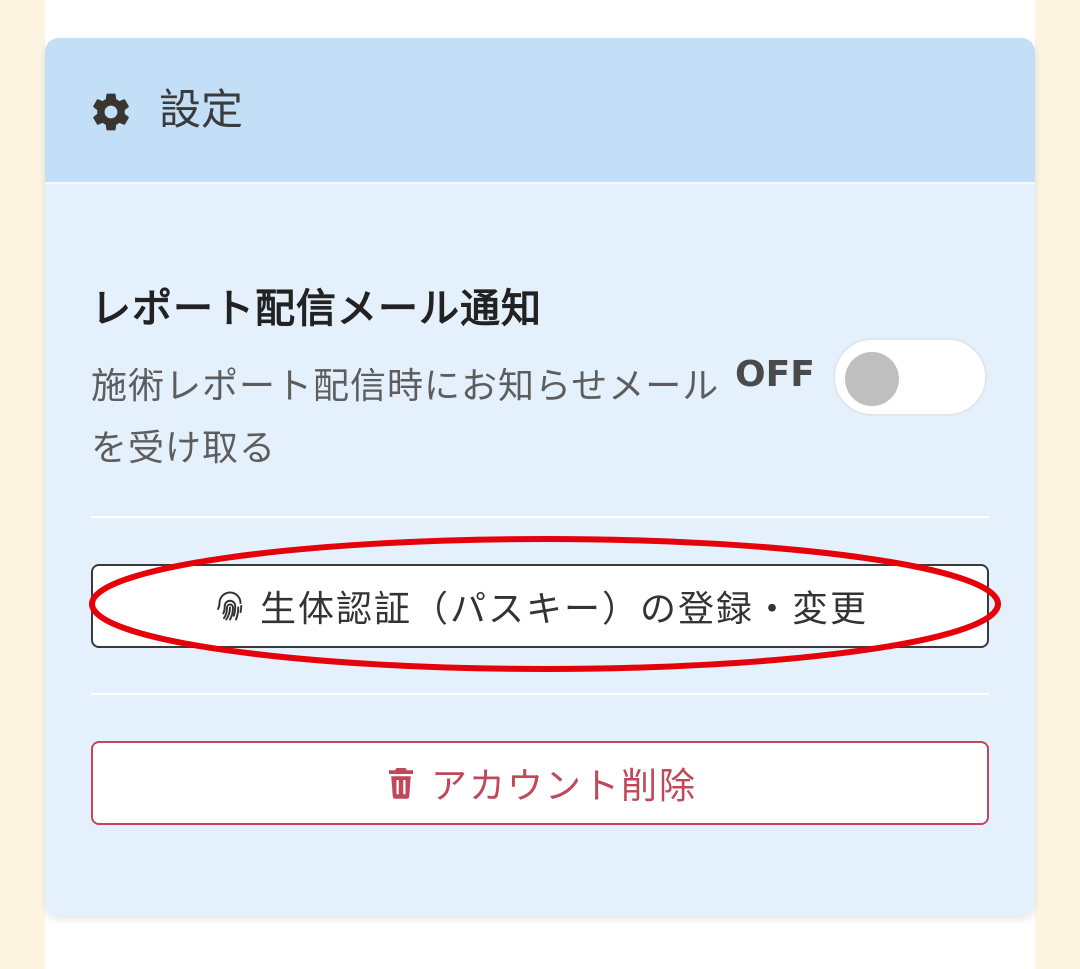 This screenshot has height=969, width=1080. Describe the element at coordinates (872, 379) in the screenshot. I see `toggle-knob` at that location.